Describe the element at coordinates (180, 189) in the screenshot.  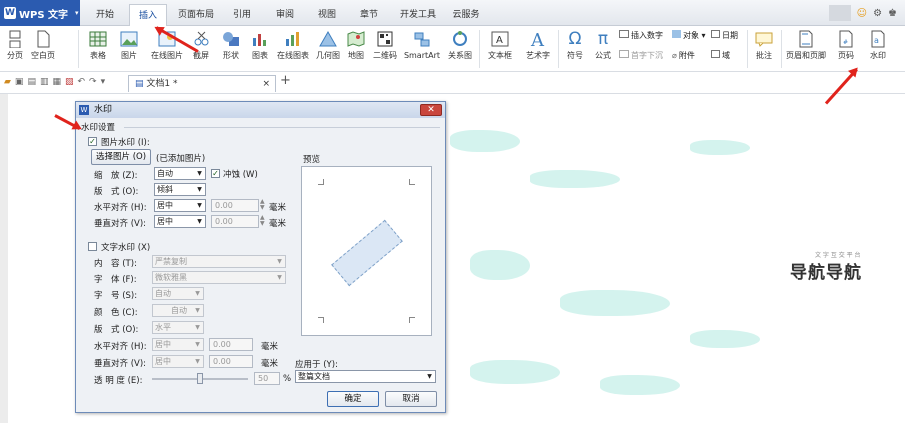
I see `layout-select: 倾斜 ▼` at that location.